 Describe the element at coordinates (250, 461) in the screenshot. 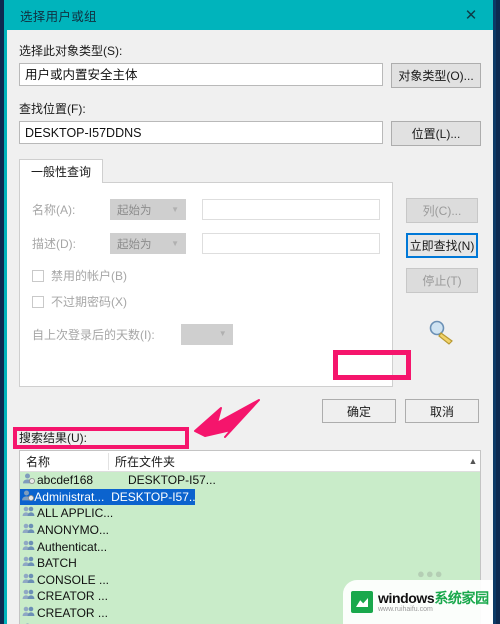

I see `results-header-row: 名称 所在文件夹 ▲` at that location.